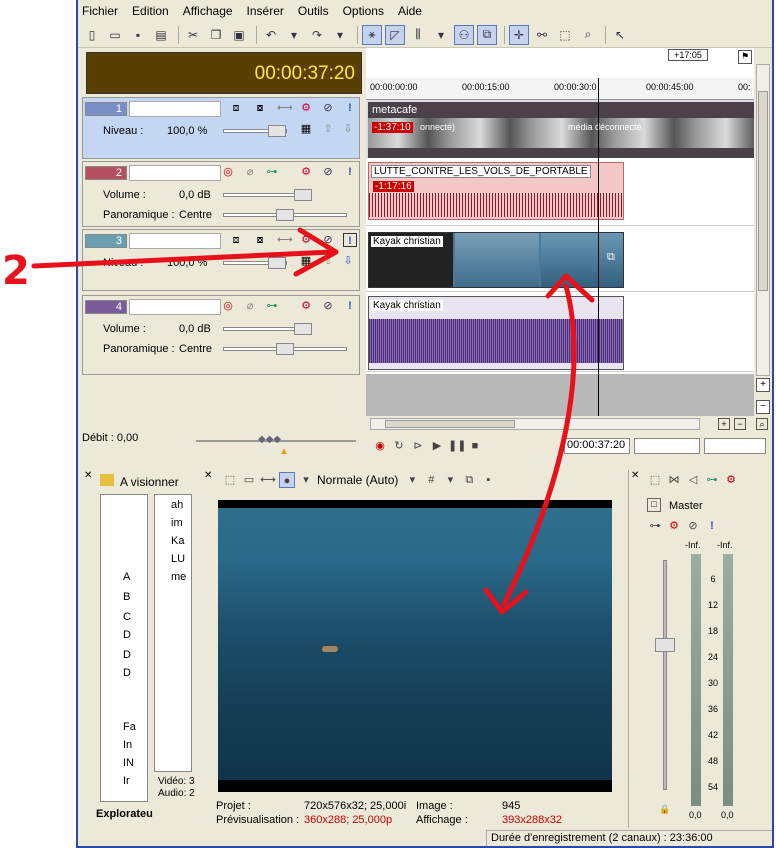 The image size is (776, 848). I want to click on pause-icon: ❚❚, so click(457, 446).